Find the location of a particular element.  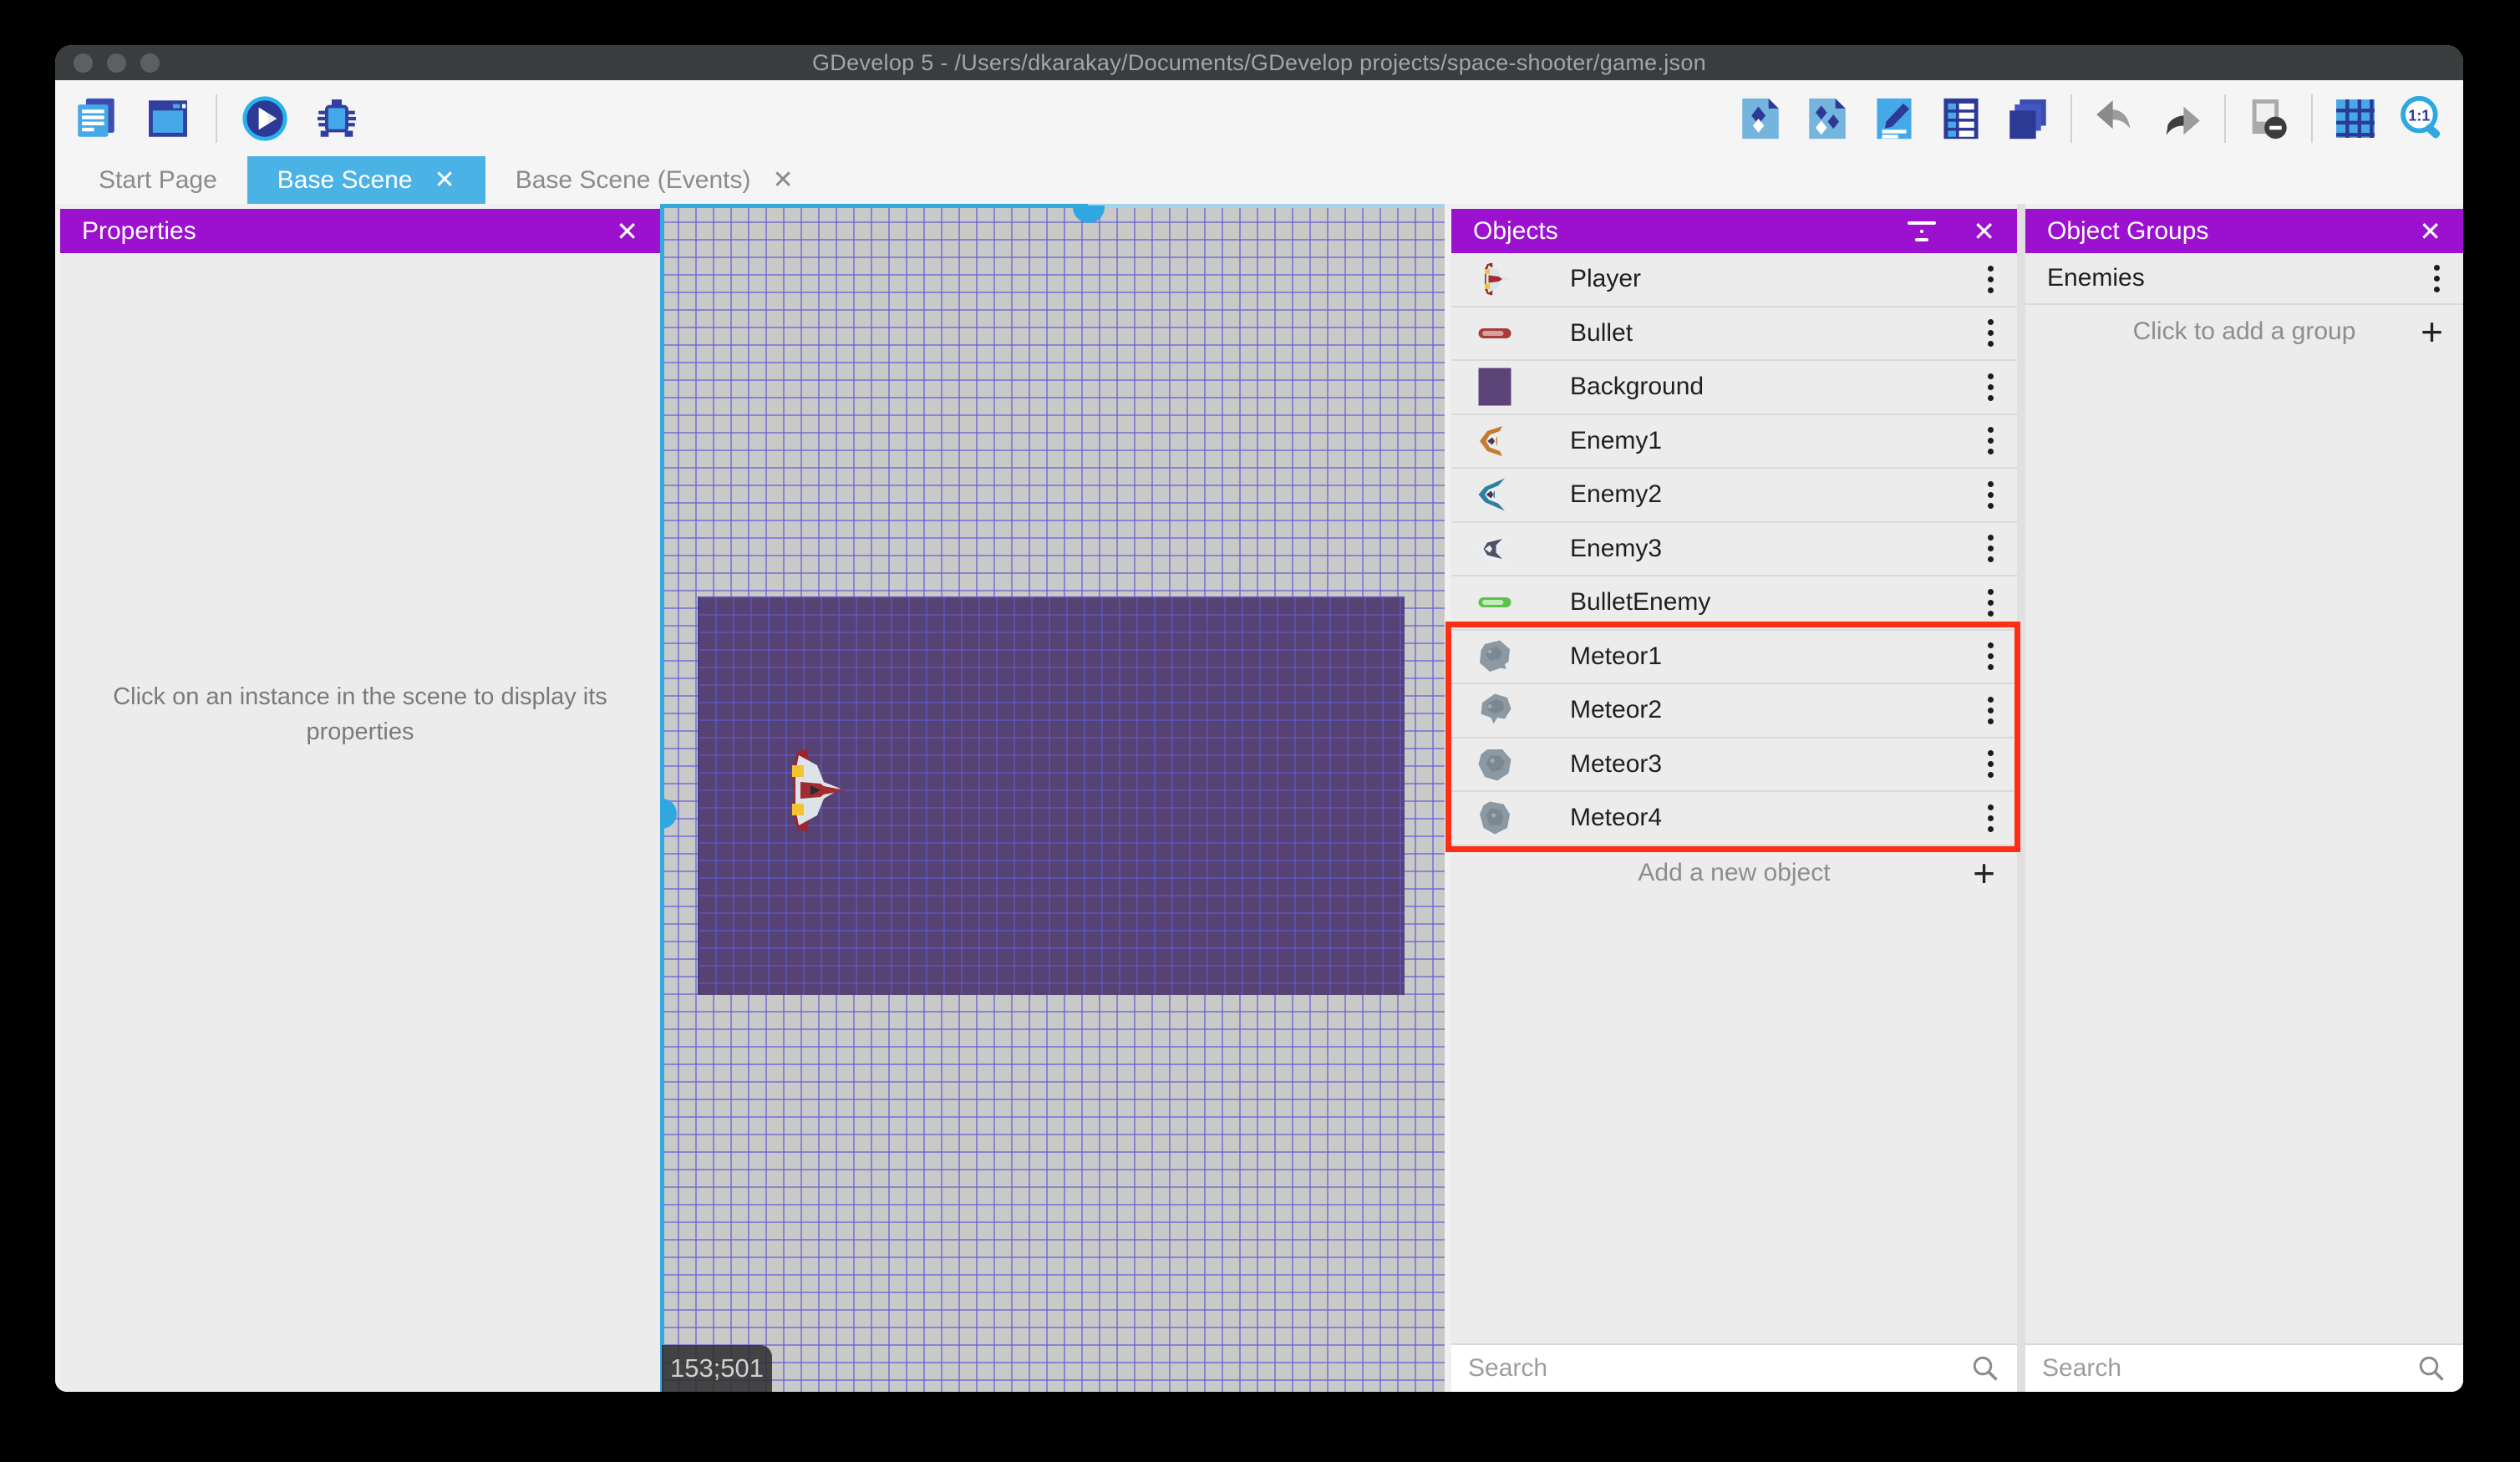

maximize-window-button is located at coordinates (150, 63).